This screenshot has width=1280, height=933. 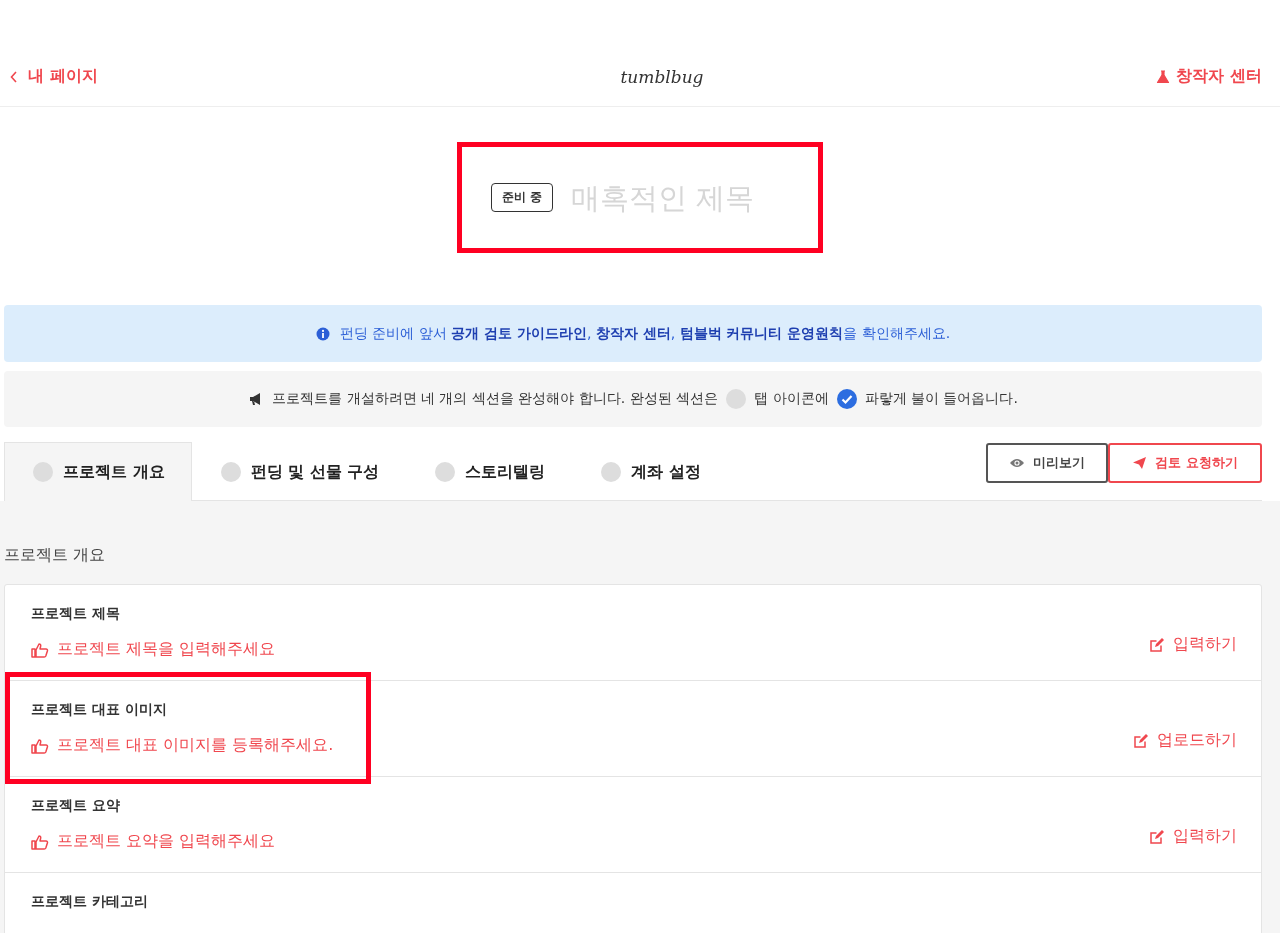 What do you see at coordinates (166, 649) in the screenshot?
I see `field-prompt: 프로젝트 제목을 입력해주세요` at bounding box center [166, 649].